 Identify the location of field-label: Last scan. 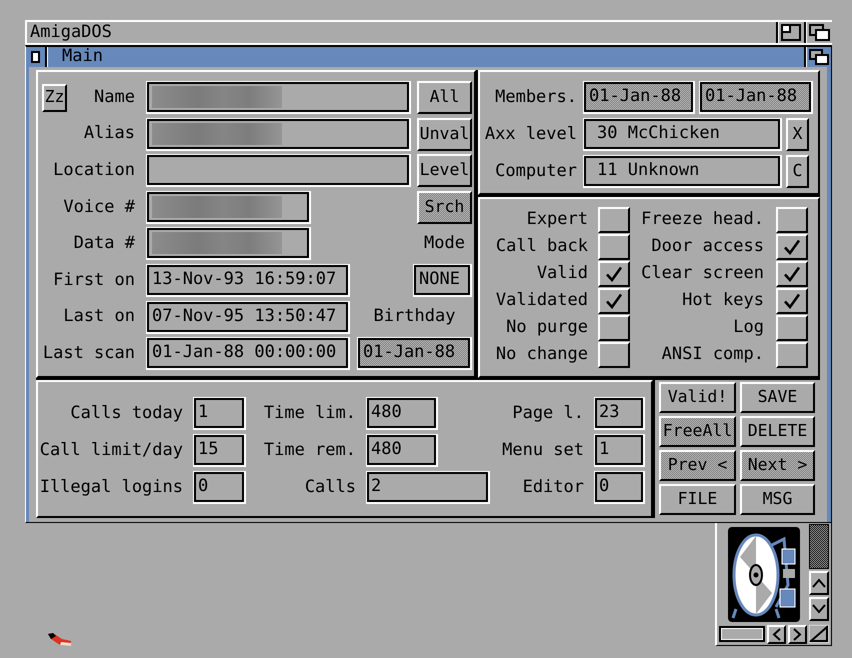
(88, 354).